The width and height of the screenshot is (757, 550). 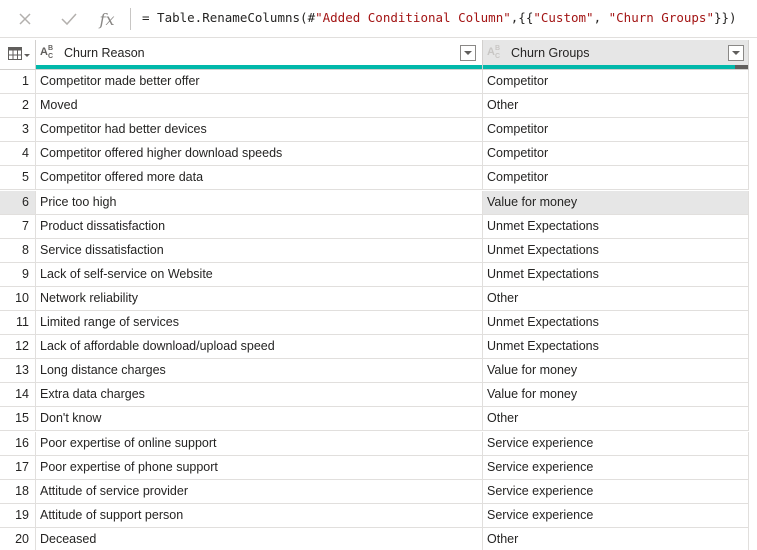 What do you see at coordinates (259, 178) in the screenshot?
I see `cell-churn-reason: Competitor offered more data` at bounding box center [259, 178].